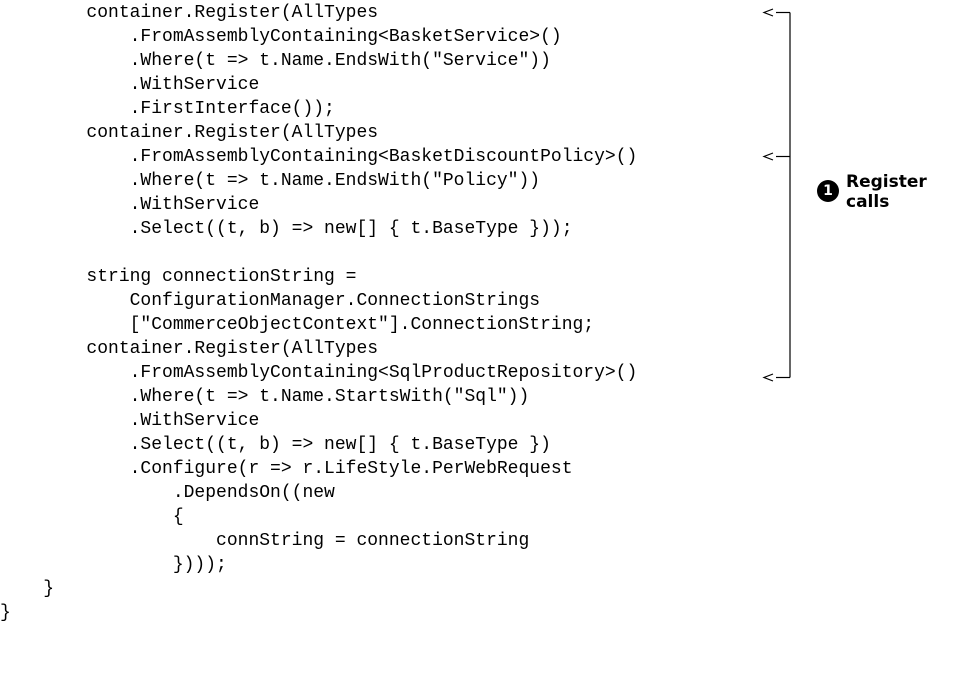 The height and width of the screenshot is (681, 955). Describe the element at coordinates (868, 202) in the screenshot. I see `callout-label-line: calls` at that location.